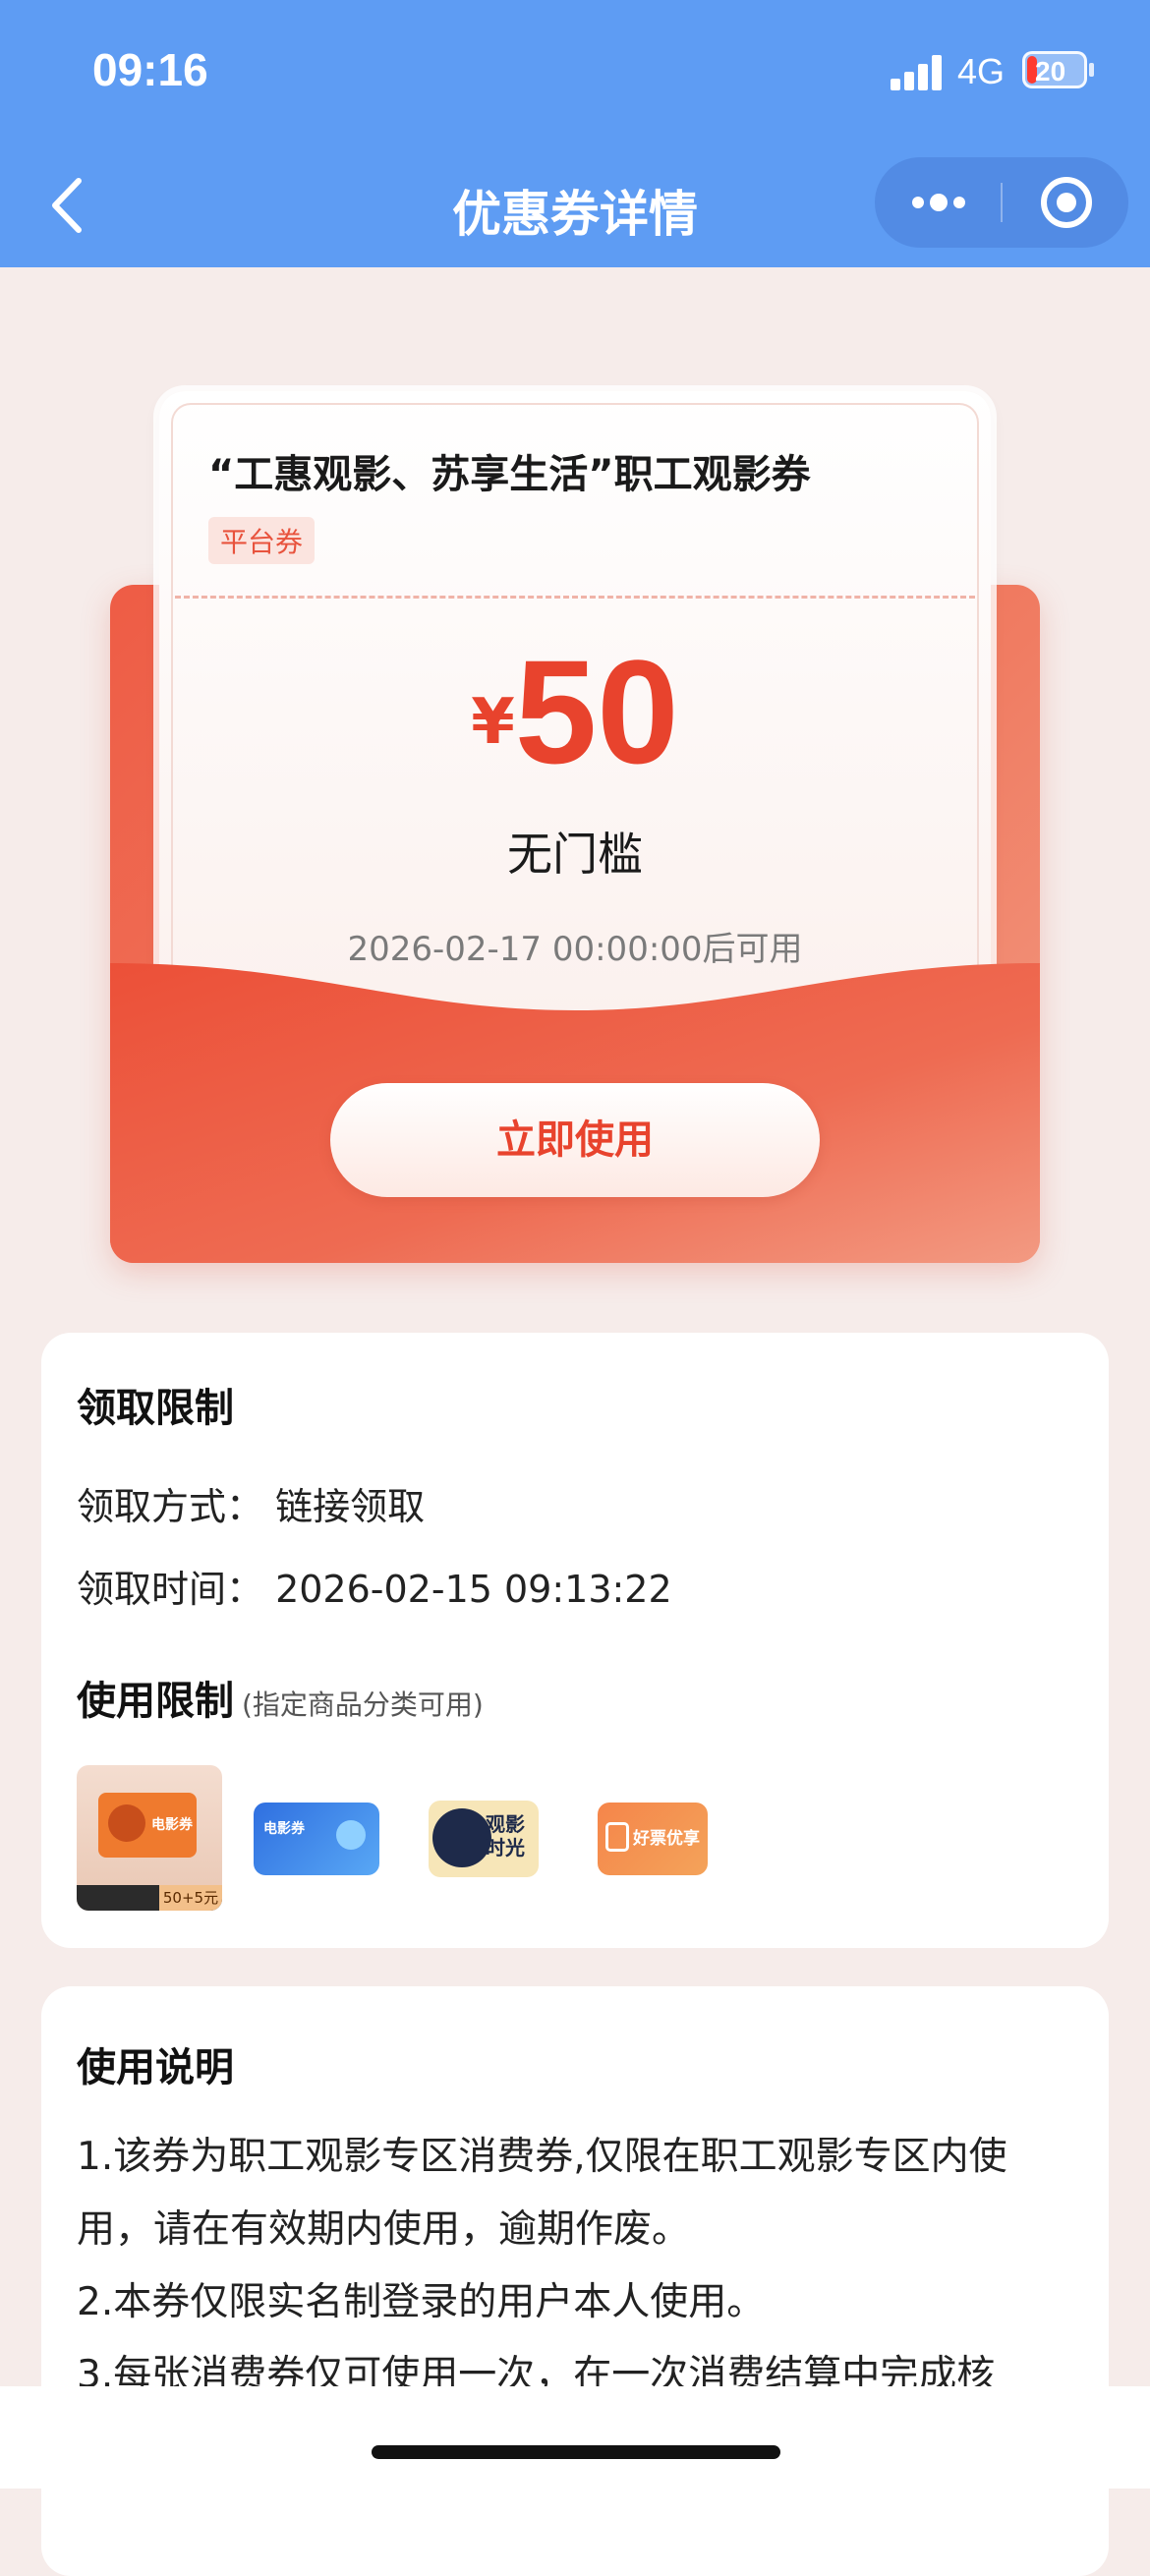 This screenshot has height=2576, width=1150. What do you see at coordinates (1091, 70) in the screenshot?
I see `battery-tip` at bounding box center [1091, 70].